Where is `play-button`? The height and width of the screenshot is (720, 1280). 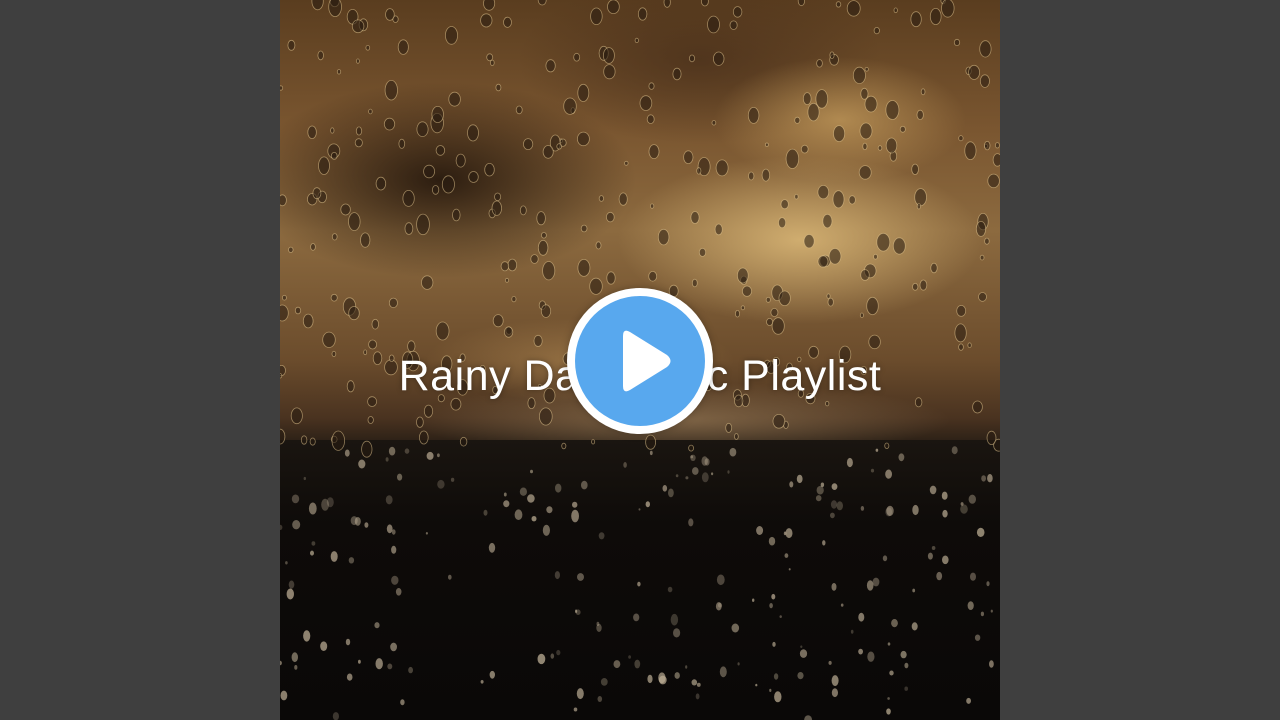
play-button is located at coordinates (640, 361).